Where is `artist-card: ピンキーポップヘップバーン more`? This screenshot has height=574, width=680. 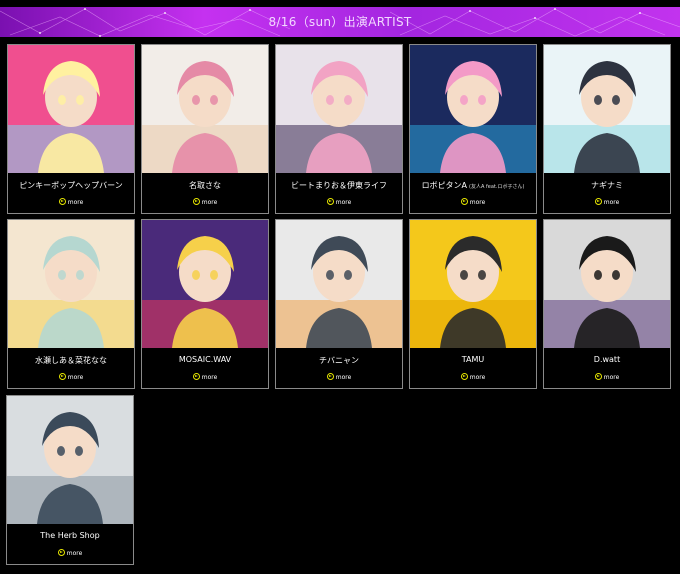 artist-card: ピンキーポップヘップバーン more is located at coordinates (71, 129).